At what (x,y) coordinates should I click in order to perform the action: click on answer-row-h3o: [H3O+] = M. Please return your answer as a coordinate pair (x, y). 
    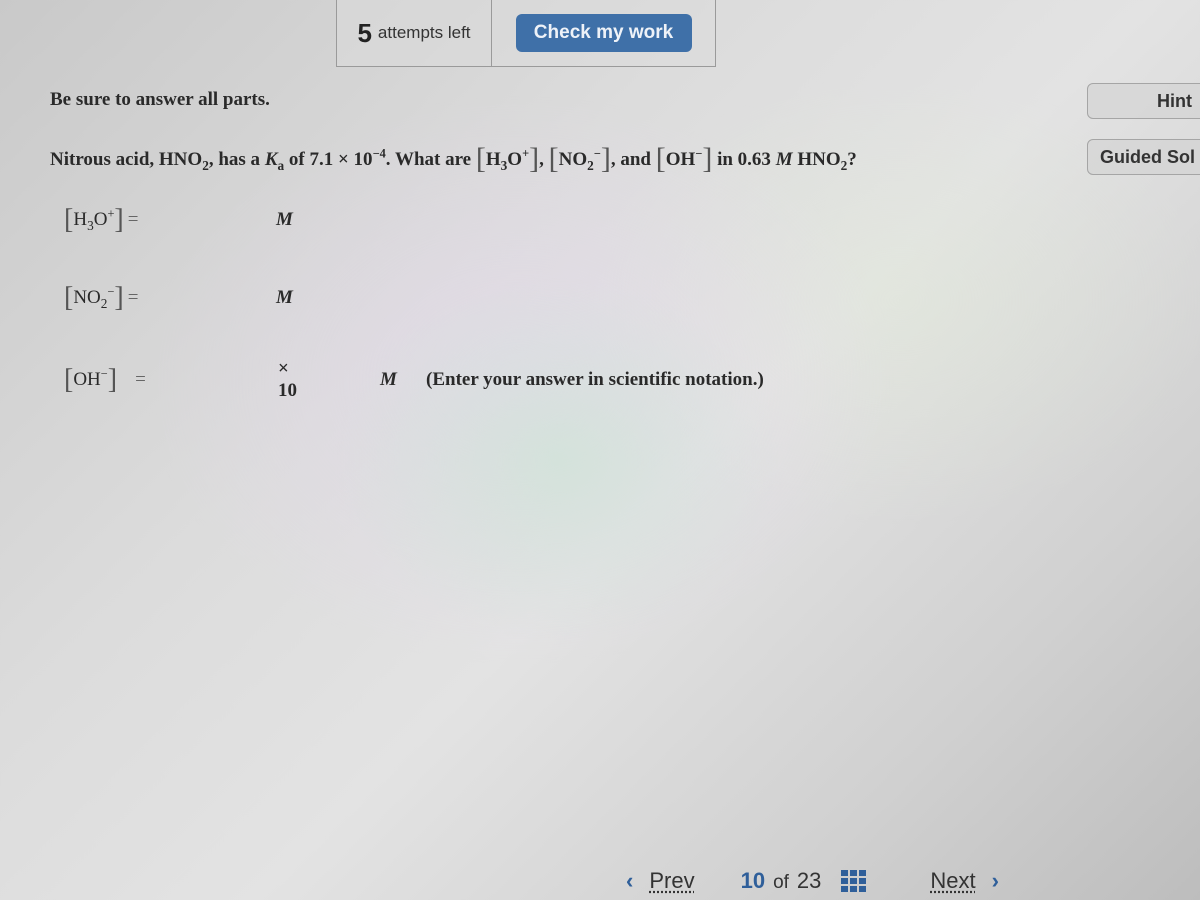
    Looking at the image, I should click on (192, 220).